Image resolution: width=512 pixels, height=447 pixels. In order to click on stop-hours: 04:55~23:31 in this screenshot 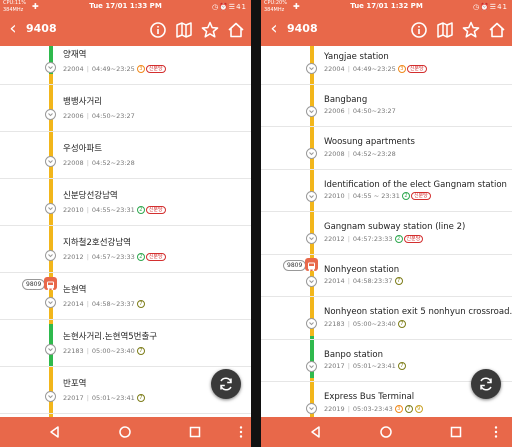, I will do `click(113, 210)`.